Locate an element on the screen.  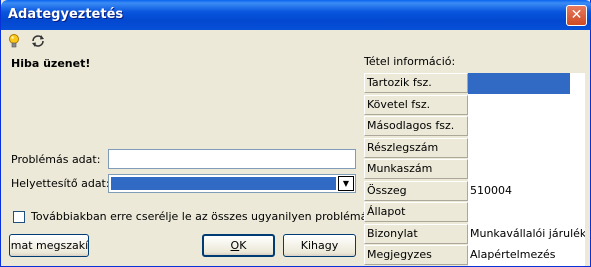
close-icon: ✕ is located at coordinates (576, 15).